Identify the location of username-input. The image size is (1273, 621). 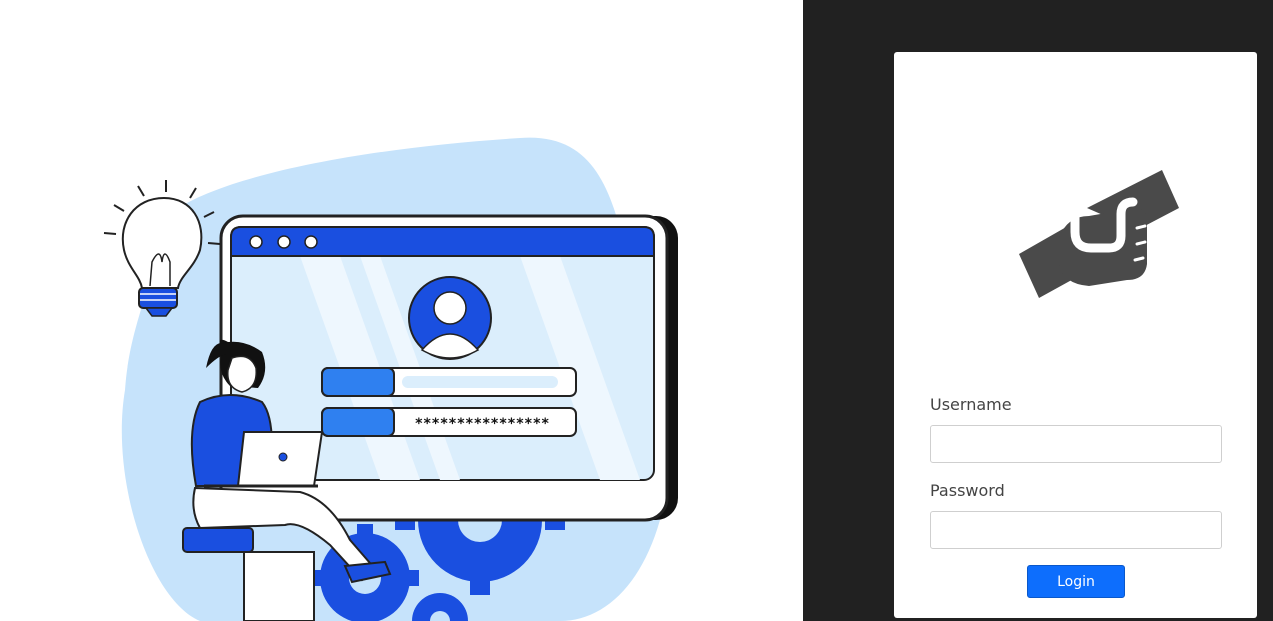
(1076, 444).